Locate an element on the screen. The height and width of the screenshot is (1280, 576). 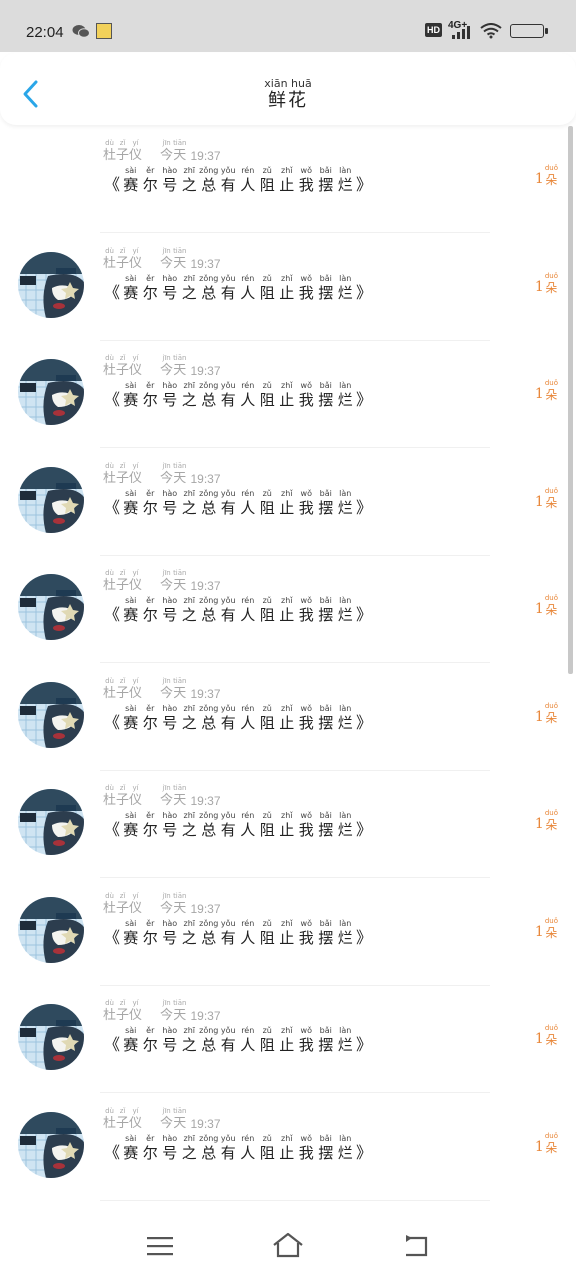
book-title-char-pinyin: ěr is located at coordinates (150, 600).